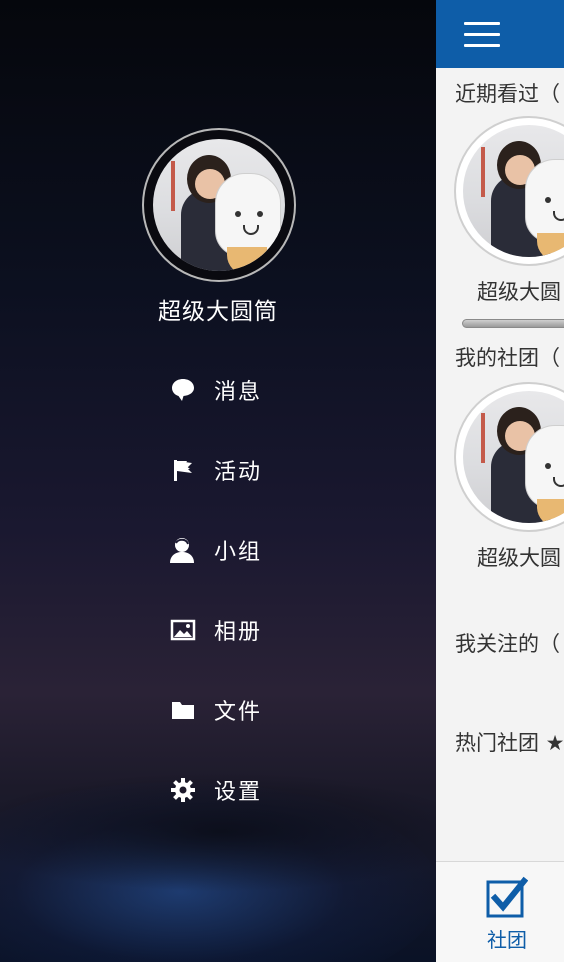  What do you see at coordinates (507, 897) in the screenshot?
I see `checkbox-checked-icon` at bounding box center [507, 897].